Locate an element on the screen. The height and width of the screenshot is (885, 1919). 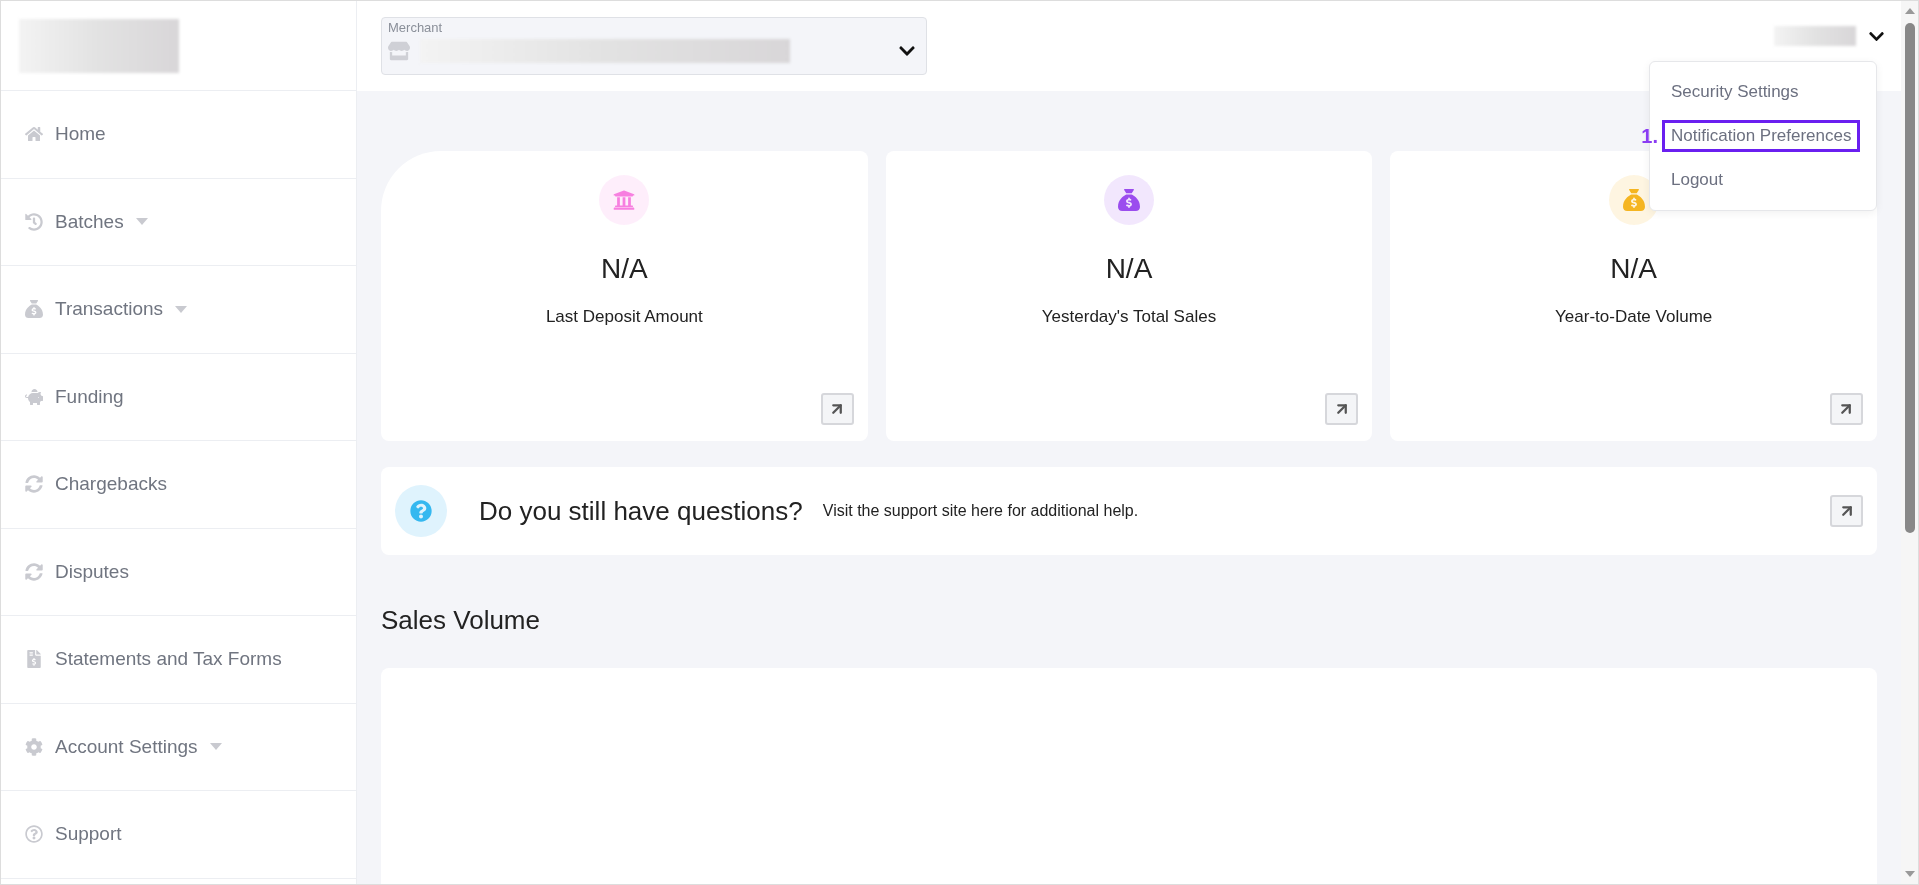
stat-label: Year-to-Date Volume is located at coordinates (1634, 317).